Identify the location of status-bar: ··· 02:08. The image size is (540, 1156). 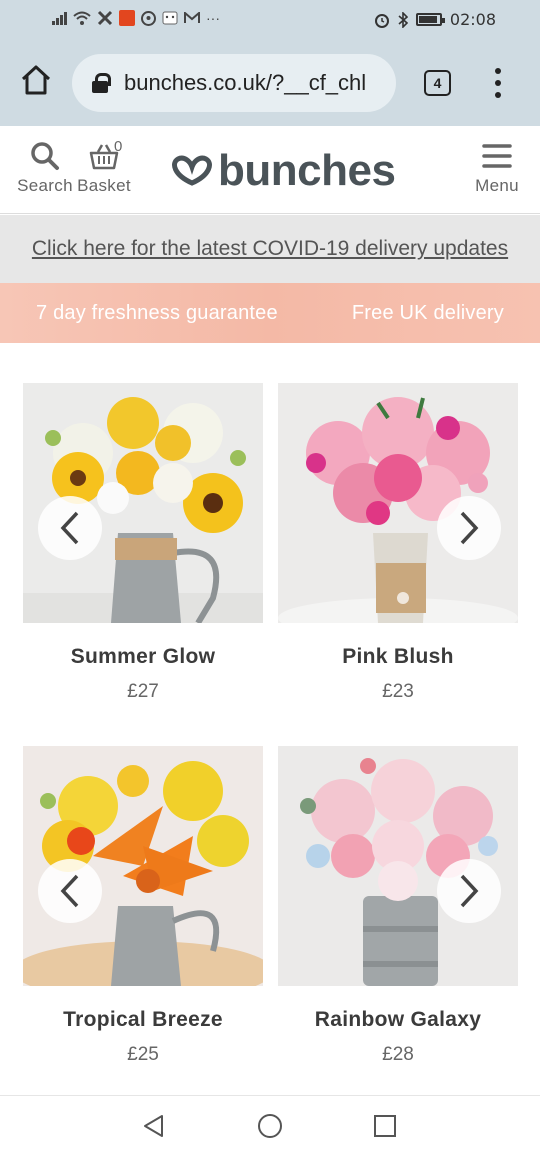
(270, 20).